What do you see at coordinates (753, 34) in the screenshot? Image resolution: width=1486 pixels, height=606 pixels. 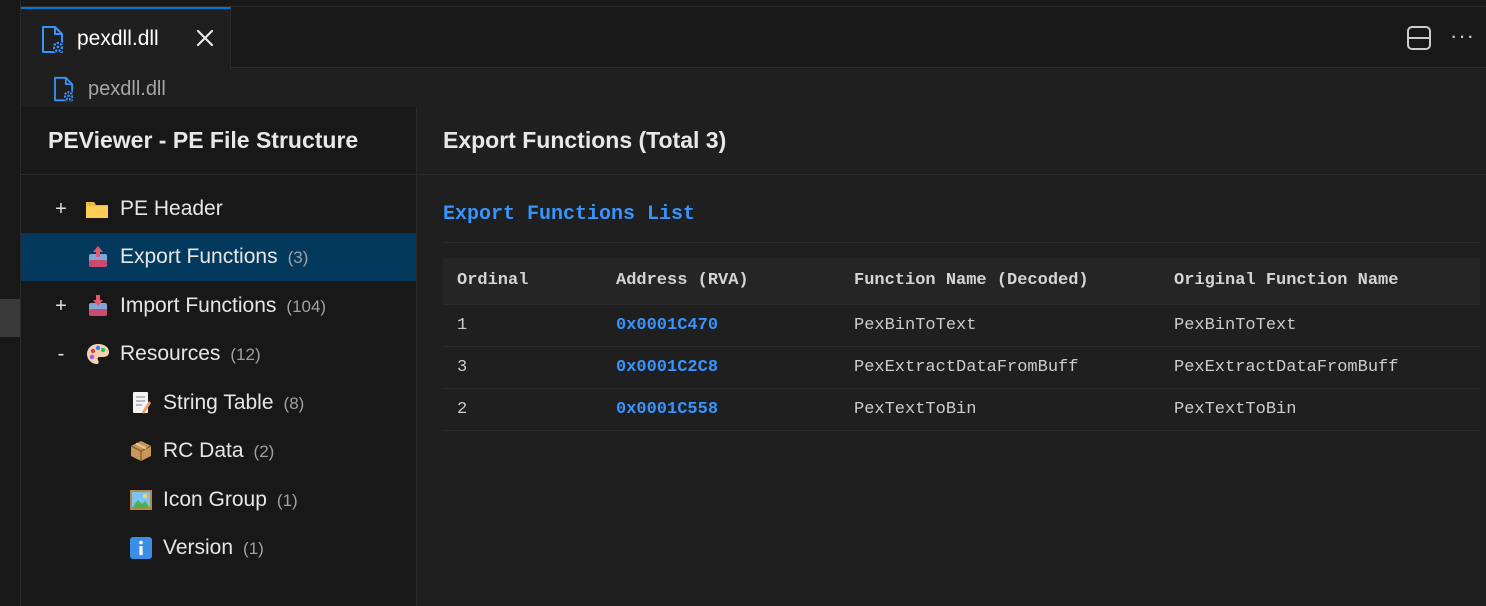 I see `tab-bar: pexdll.dll ···` at bounding box center [753, 34].